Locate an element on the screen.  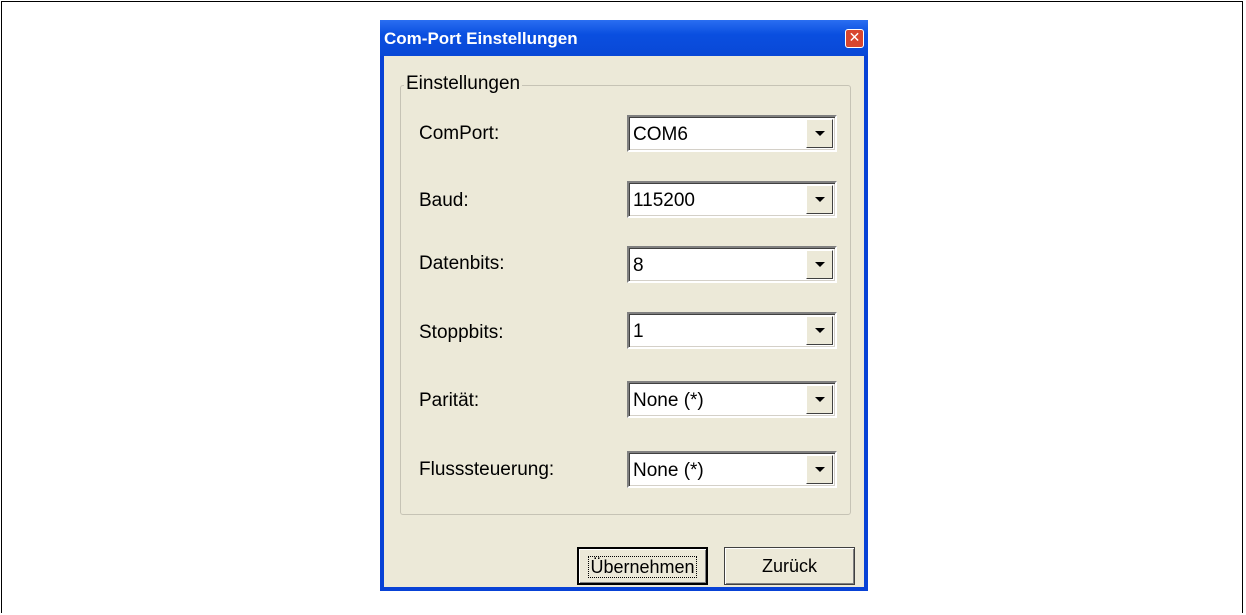
parity-select: None (*) is located at coordinates (732, 399).